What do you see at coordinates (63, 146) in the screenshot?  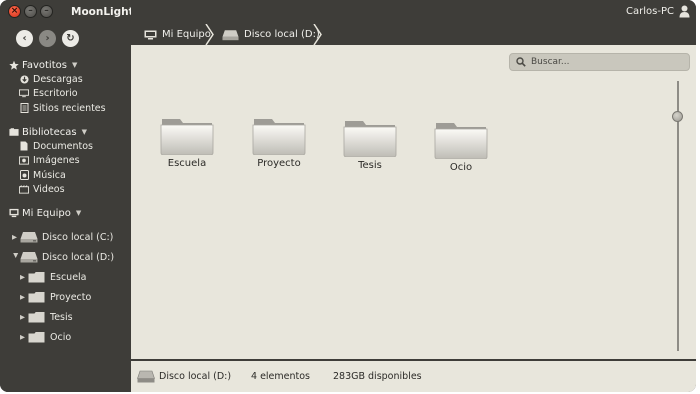 I see `sidebar-item-label: Documentos` at bounding box center [63, 146].